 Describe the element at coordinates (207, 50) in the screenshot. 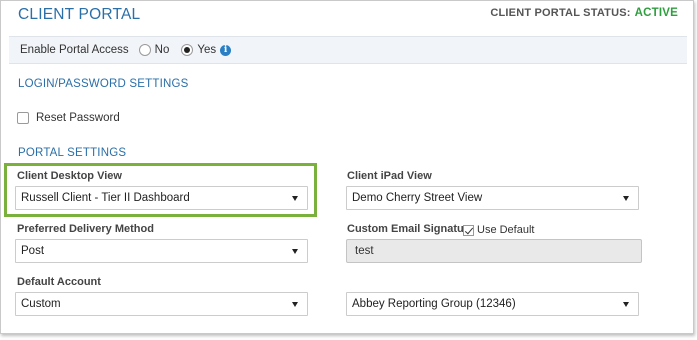

I see `radio-yes-label: Yes` at that location.